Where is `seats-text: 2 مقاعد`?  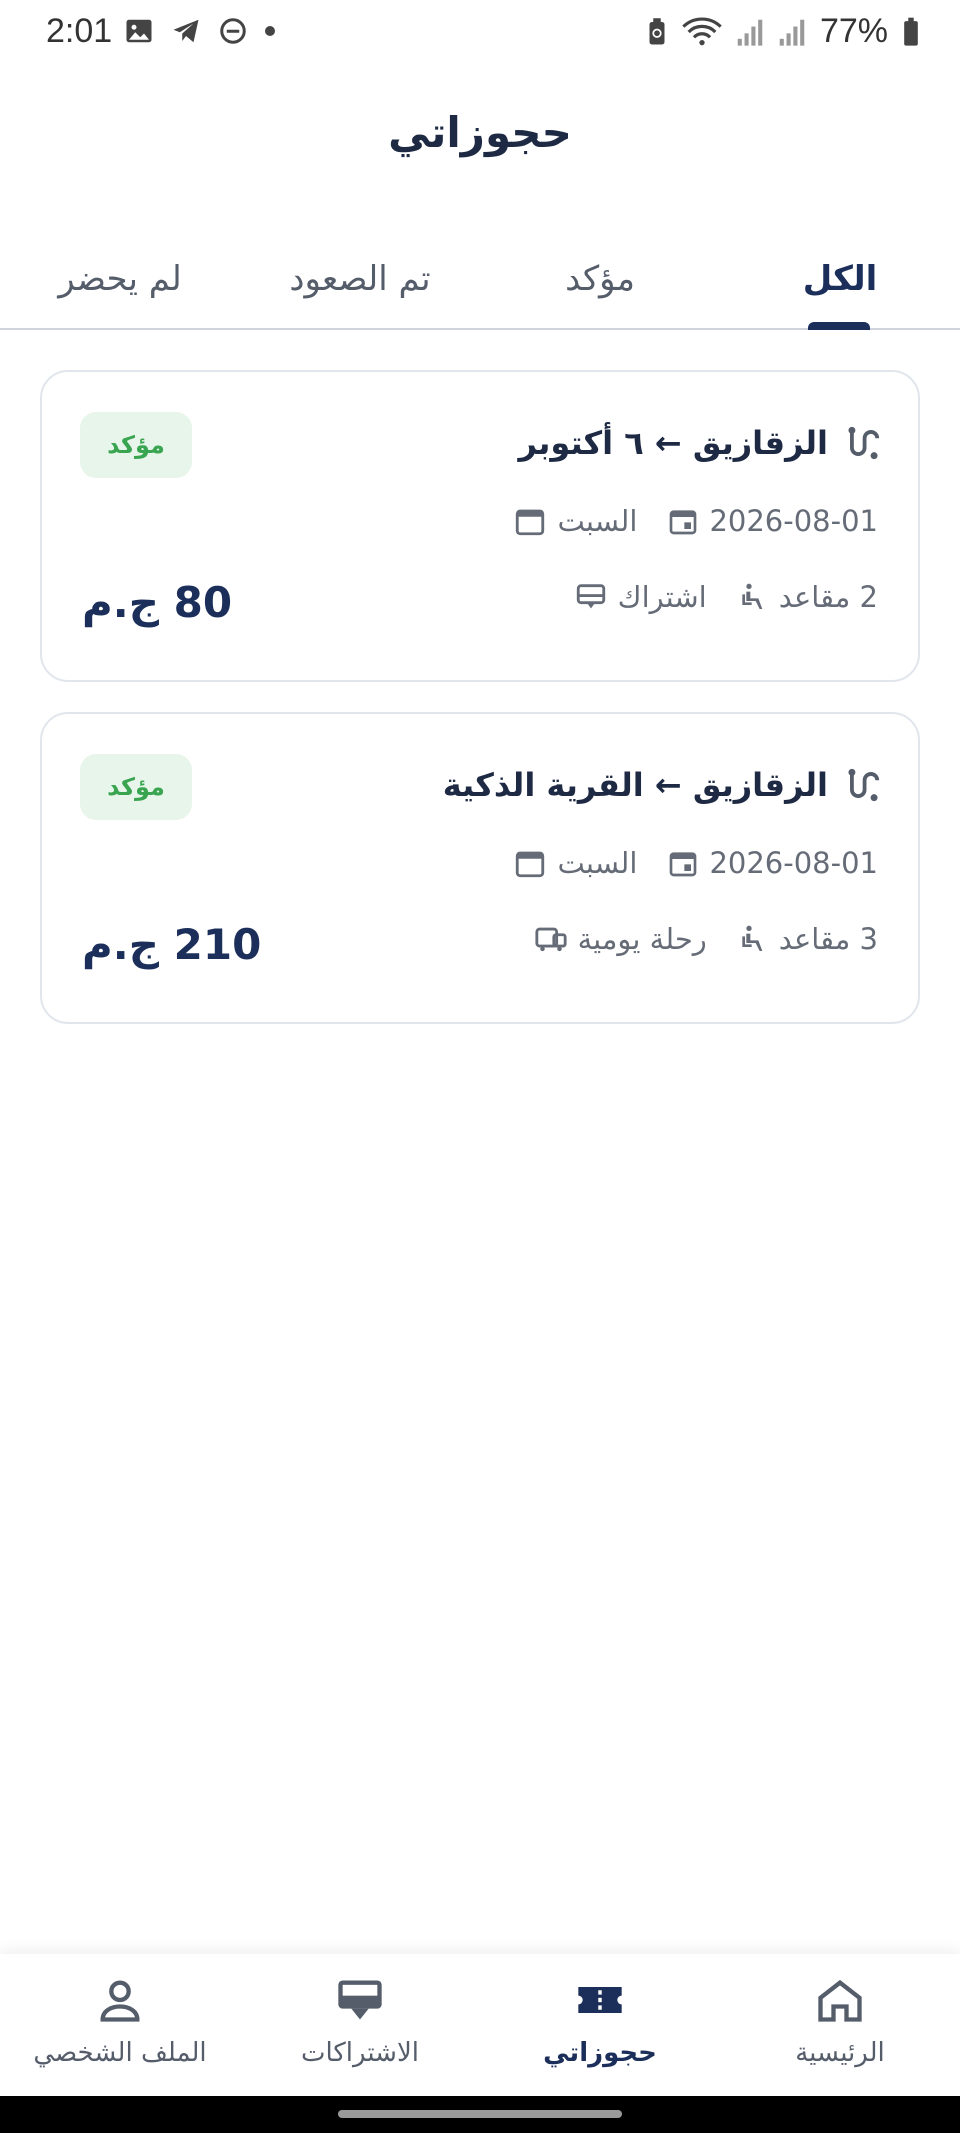
seats-text: 2 مقاعد is located at coordinates (828, 597).